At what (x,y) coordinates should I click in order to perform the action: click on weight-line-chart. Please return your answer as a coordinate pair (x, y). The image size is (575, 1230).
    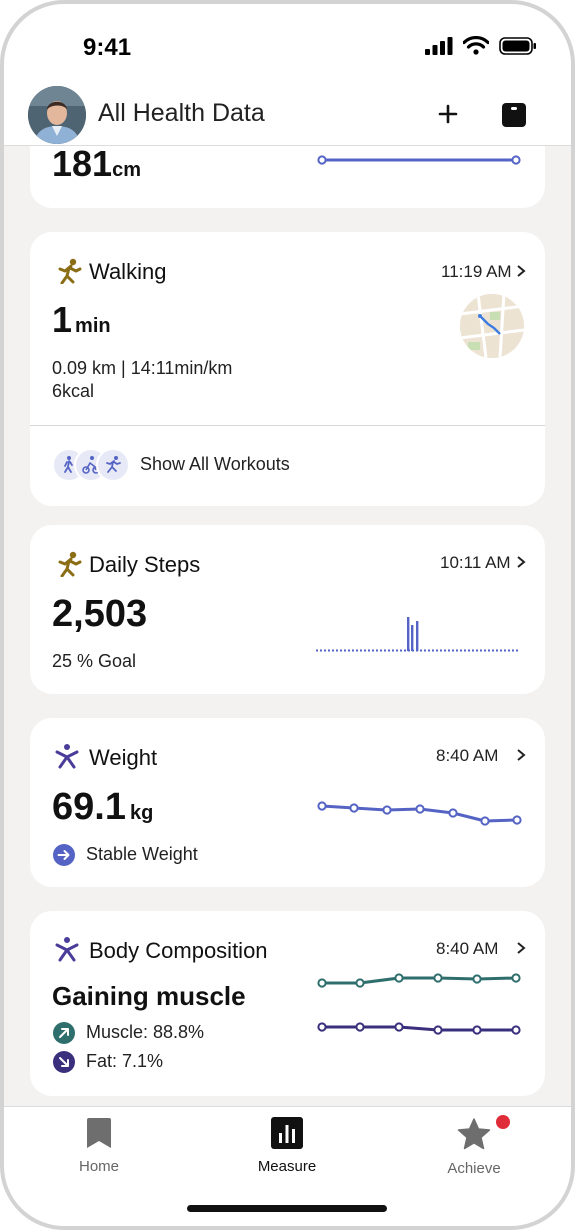
    Looking at the image, I should click on (419, 813).